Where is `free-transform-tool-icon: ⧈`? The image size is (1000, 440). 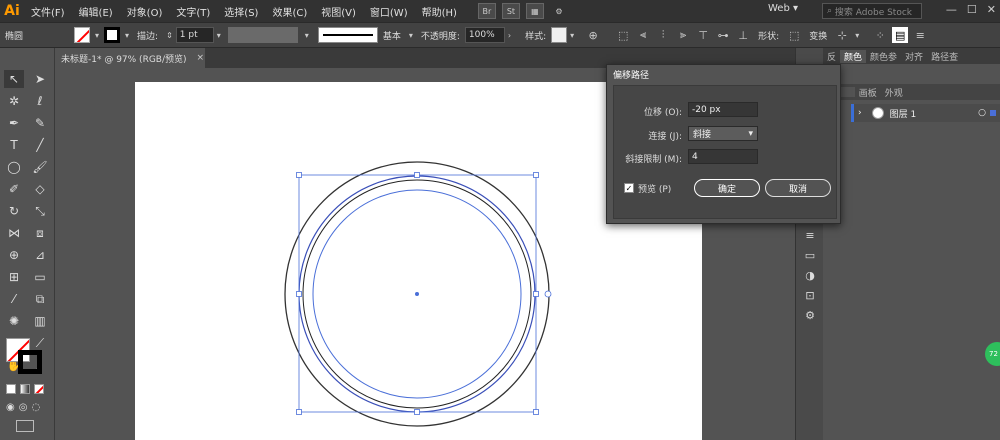 free-transform-tool-icon: ⧈ is located at coordinates (40, 233).